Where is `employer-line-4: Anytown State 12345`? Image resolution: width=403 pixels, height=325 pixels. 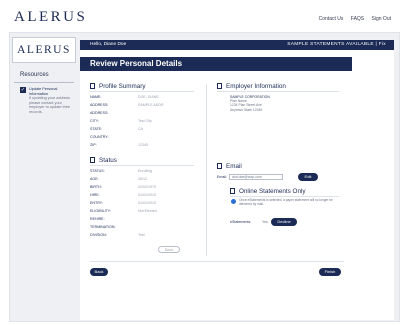
employer-line-4: Anytown State 12345 is located at coordinates (246, 109).